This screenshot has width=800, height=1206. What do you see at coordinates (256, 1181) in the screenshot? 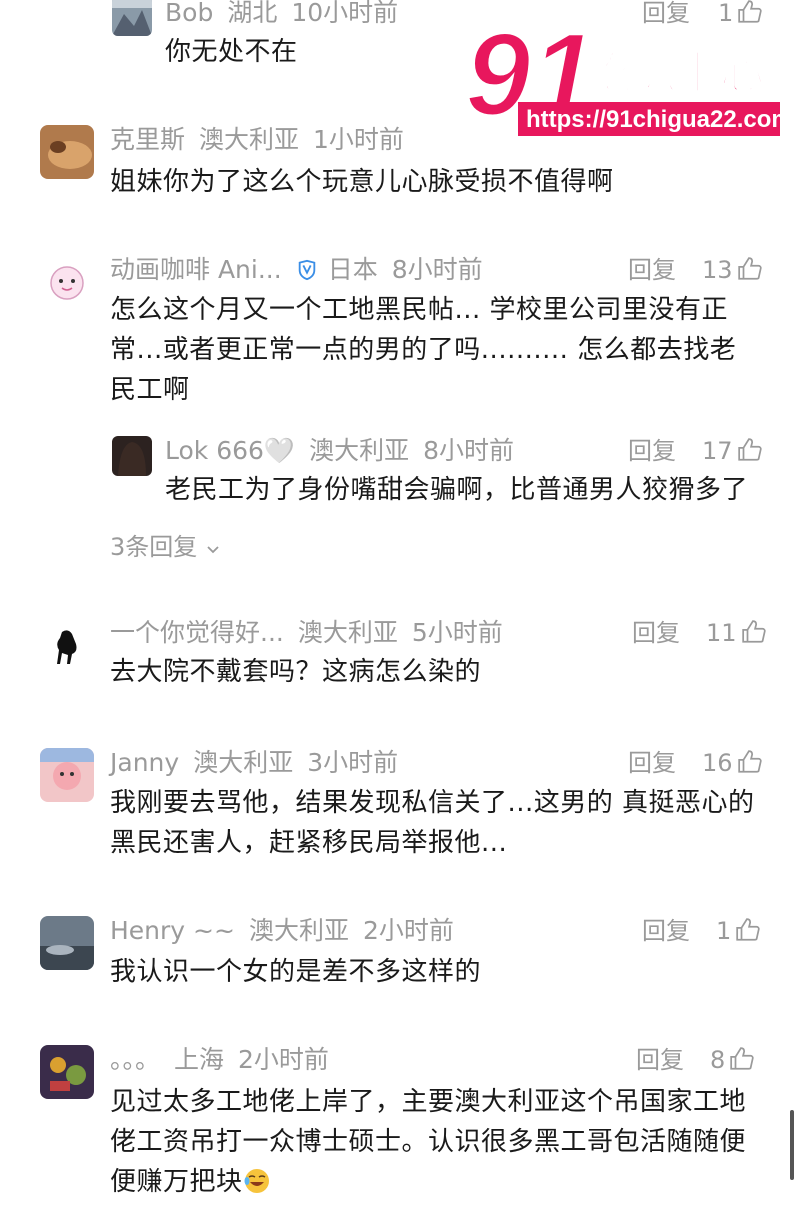
I see `laughing-tears-emoji-icon` at bounding box center [256, 1181].